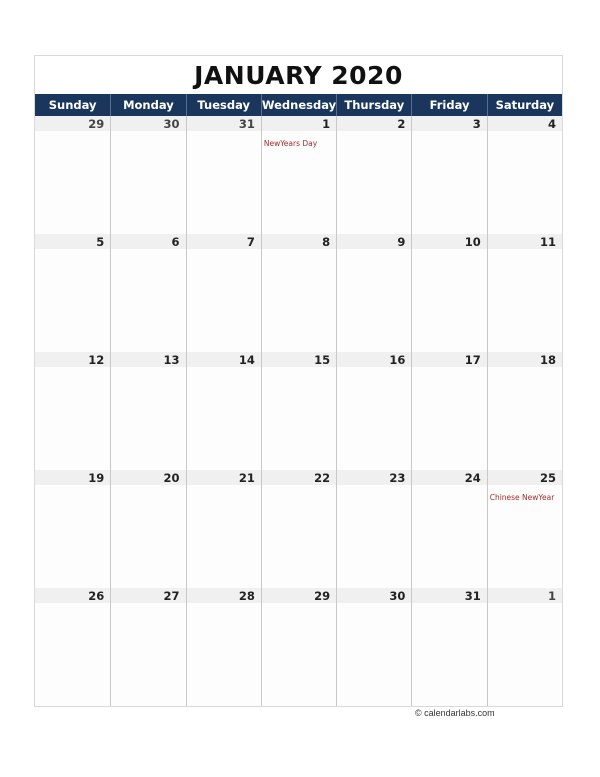 This screenshot has width=600, height=777. What do you see at coordinates (524, 529) in the screenshot?
I see `day-cell: 25 Chinese NewYear` at bounding box center [524, 529].